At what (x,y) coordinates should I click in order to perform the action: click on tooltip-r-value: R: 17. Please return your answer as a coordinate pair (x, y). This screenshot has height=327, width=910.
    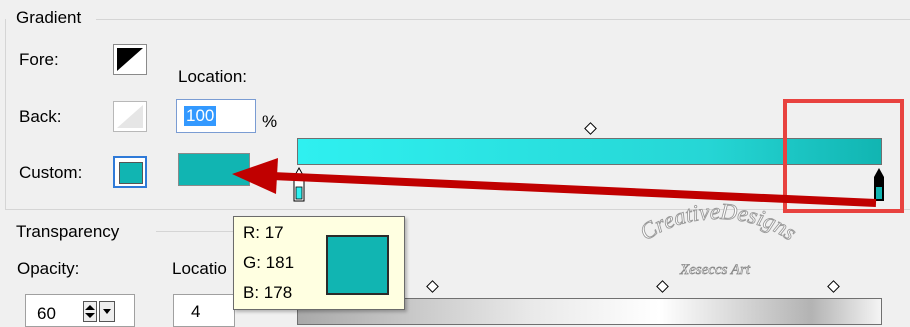
    Looking at the image, I should click on (263, 232).